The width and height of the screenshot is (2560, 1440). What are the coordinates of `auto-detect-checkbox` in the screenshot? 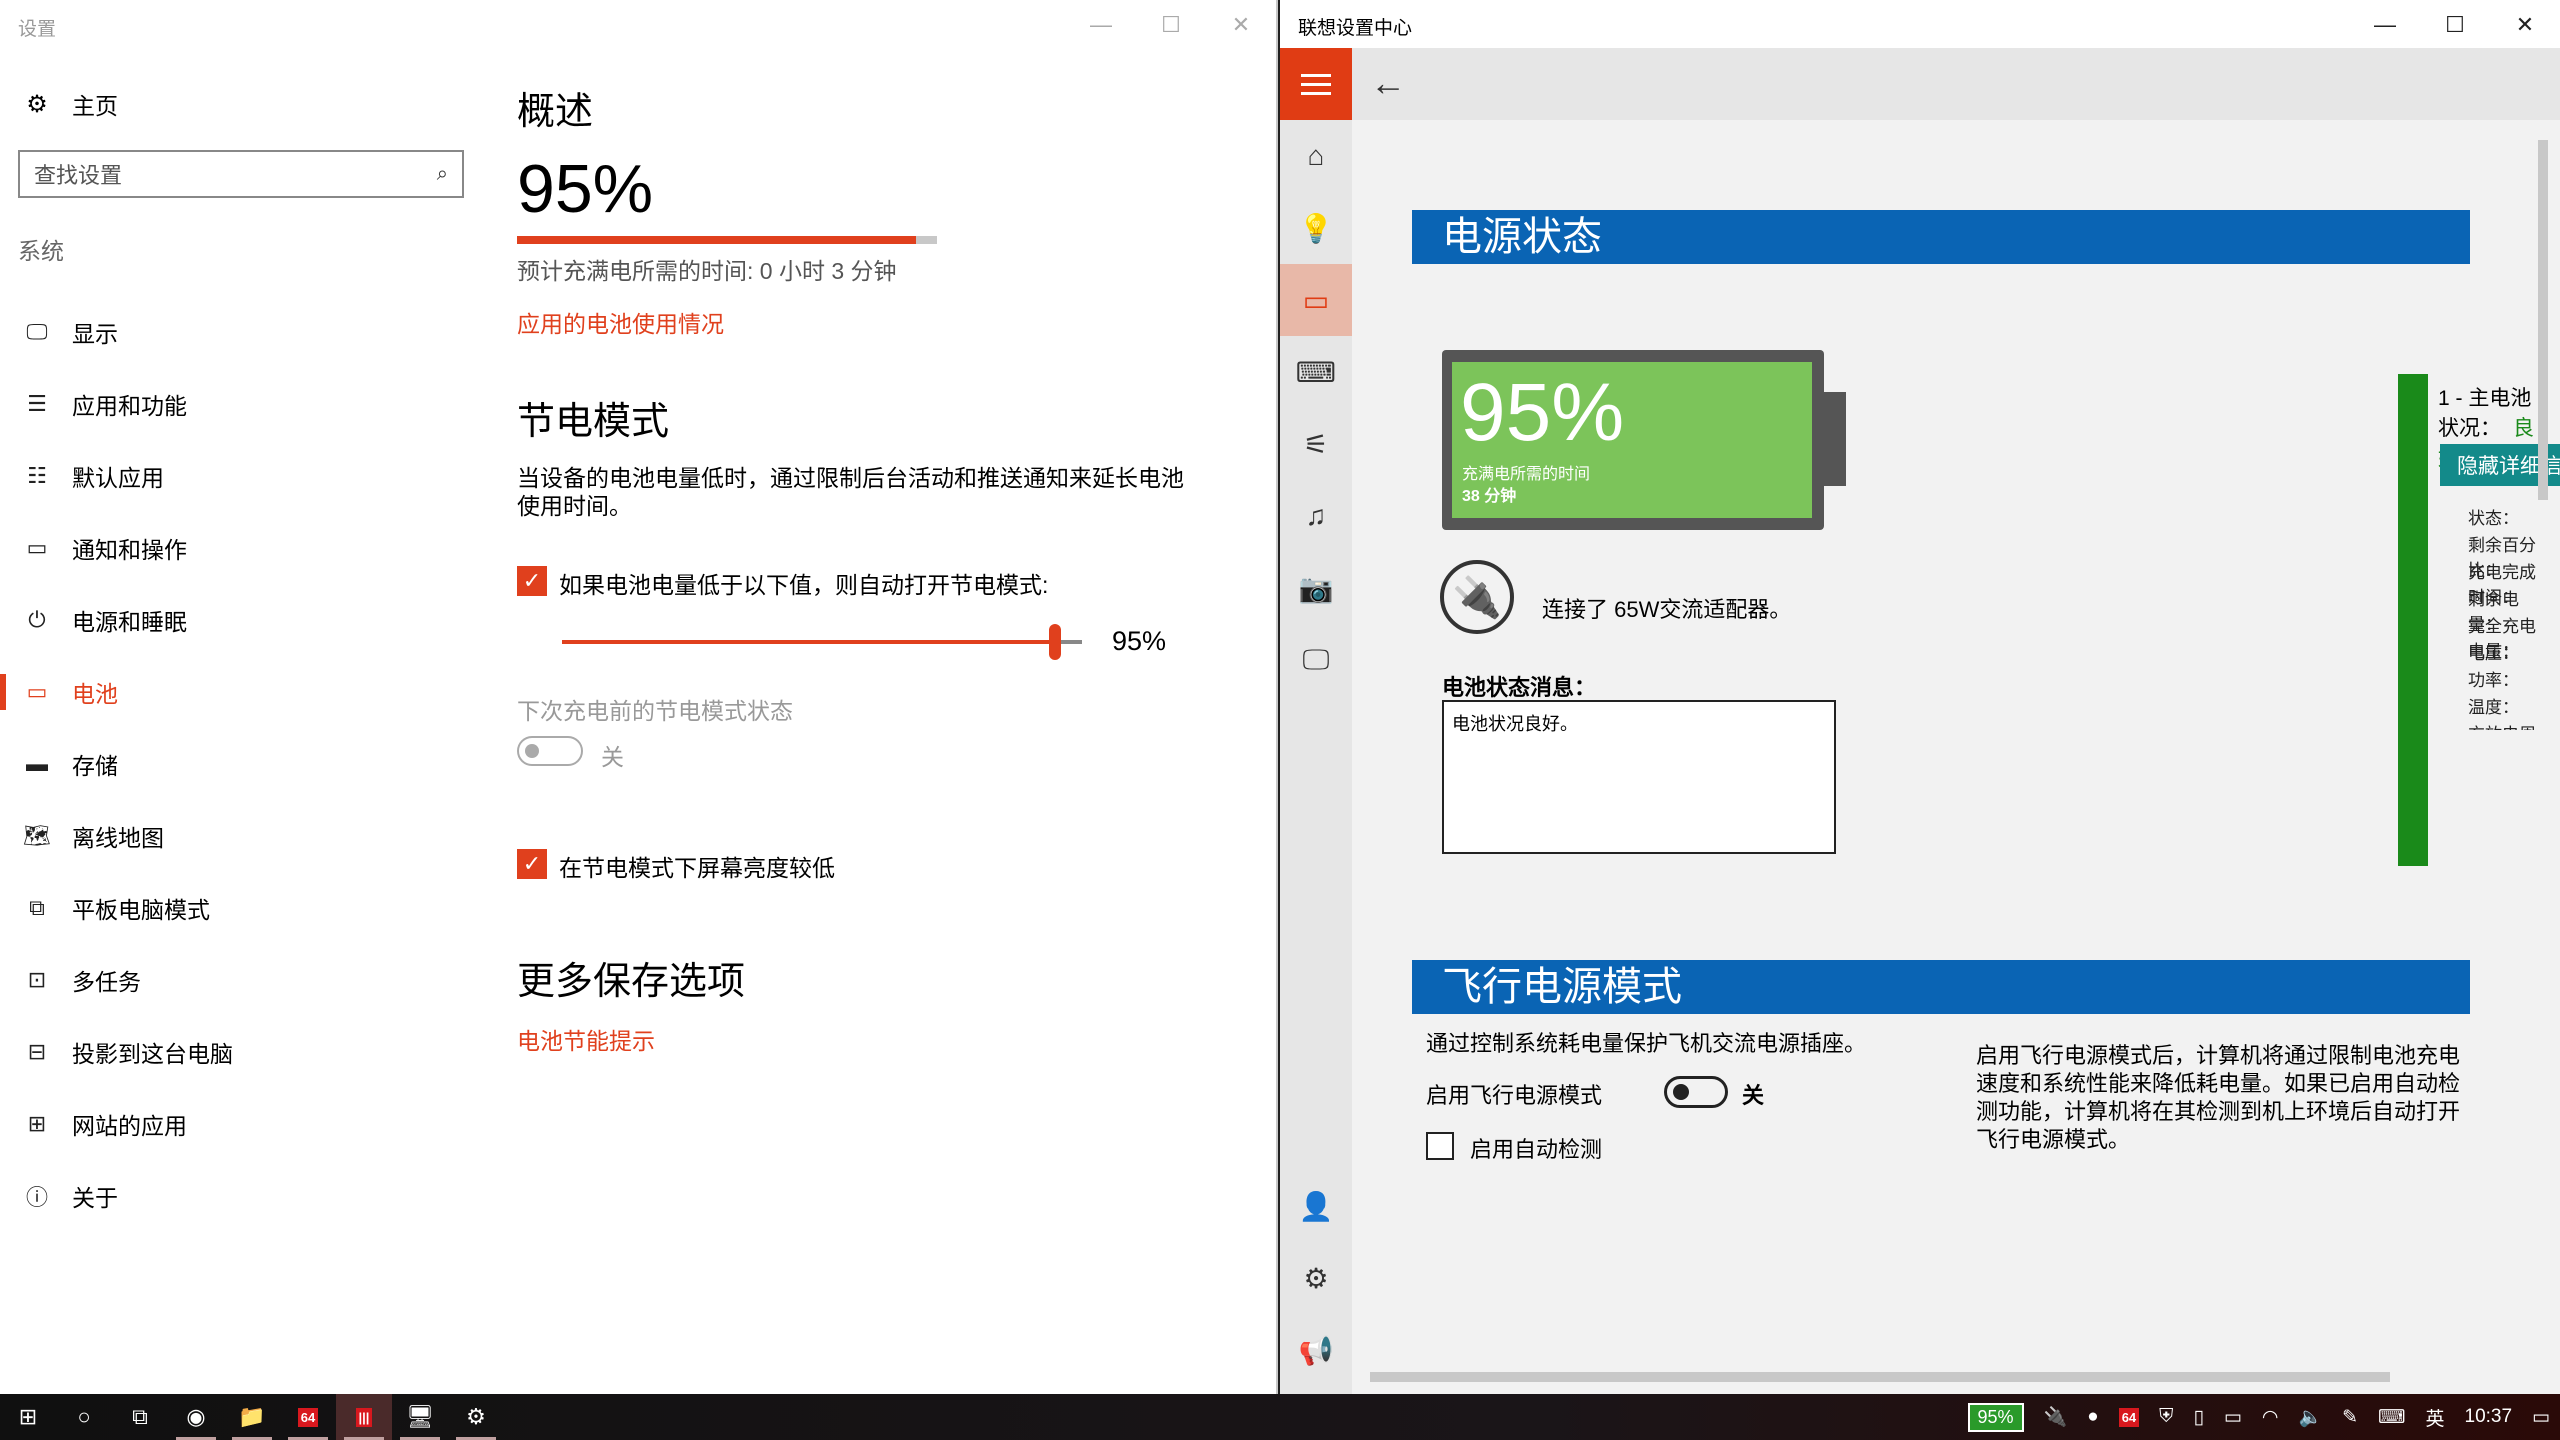 It's located at (1440, 1146).